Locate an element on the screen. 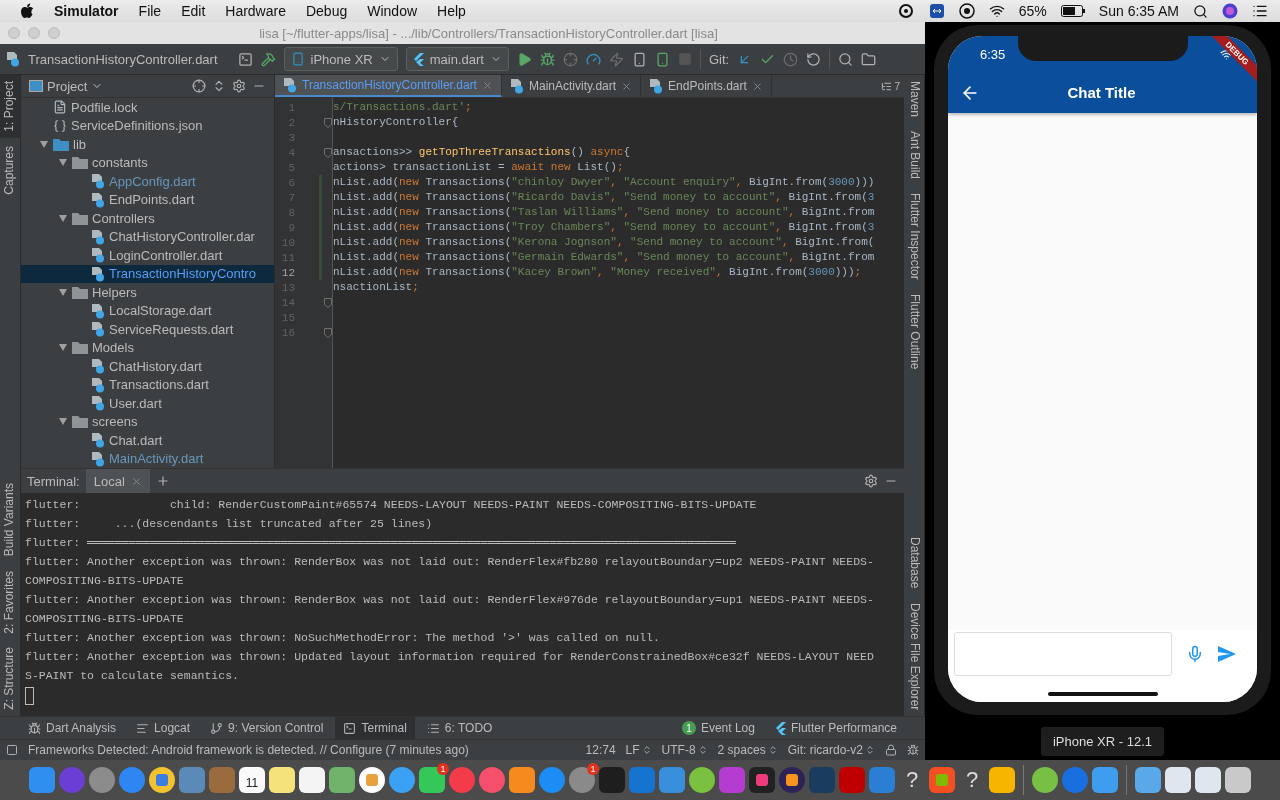 Image resolution: width=1280 pixels, height=800 pixels. tree-item: AppConfig.dart is located at coordinates (152, 181).